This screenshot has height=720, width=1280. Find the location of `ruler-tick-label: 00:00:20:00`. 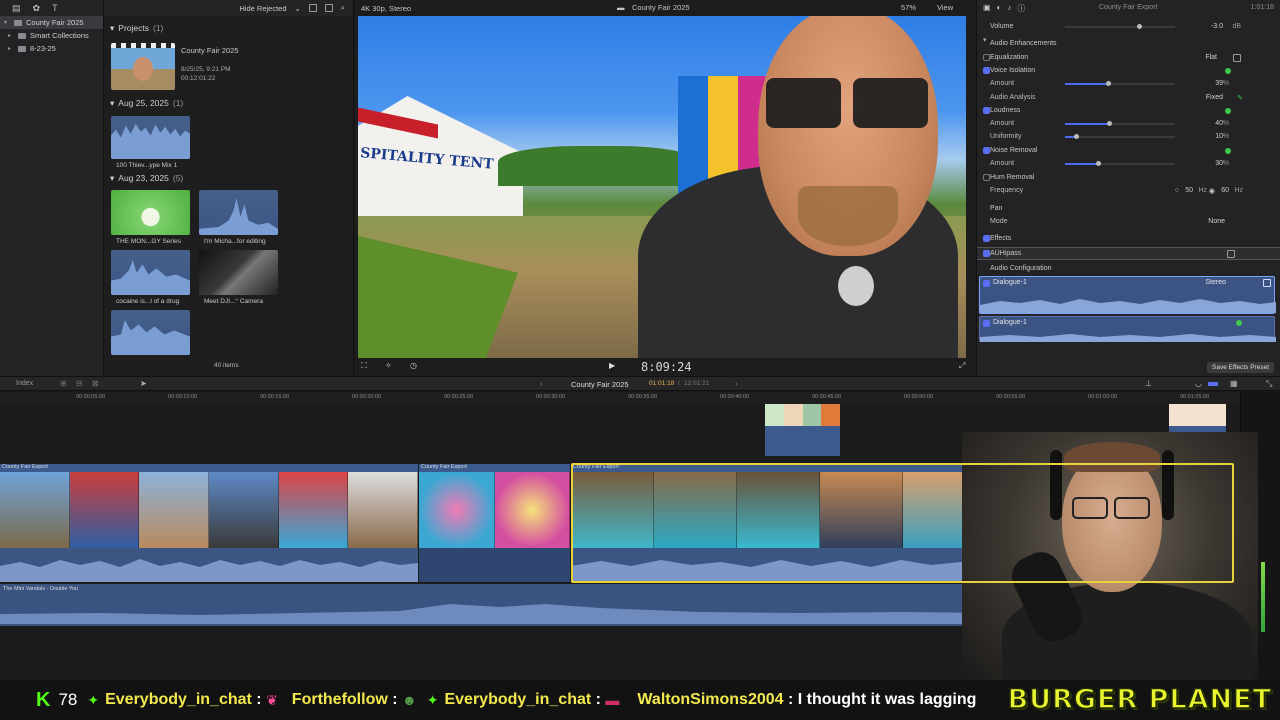

ruler-tick-label: 00:00:20:00 is located at coordinates (367, 397).